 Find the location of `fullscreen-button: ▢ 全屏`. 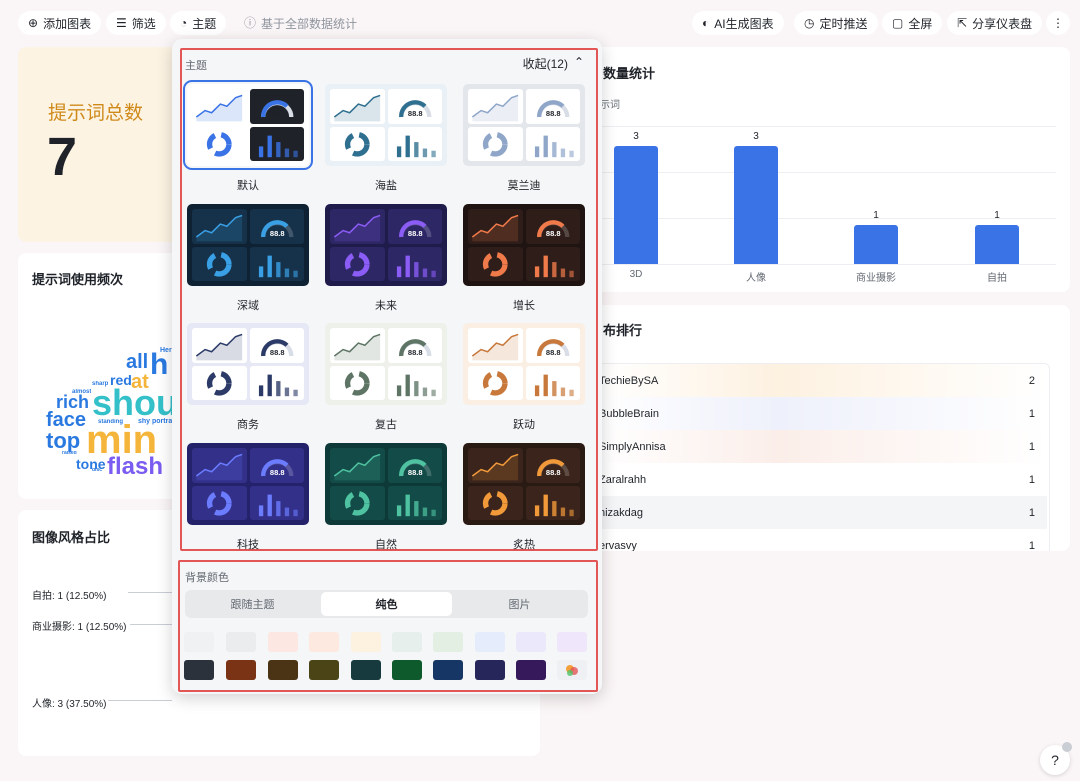

fullscreen-button: ▢ 全屏 is located at coordinates (912, 23).